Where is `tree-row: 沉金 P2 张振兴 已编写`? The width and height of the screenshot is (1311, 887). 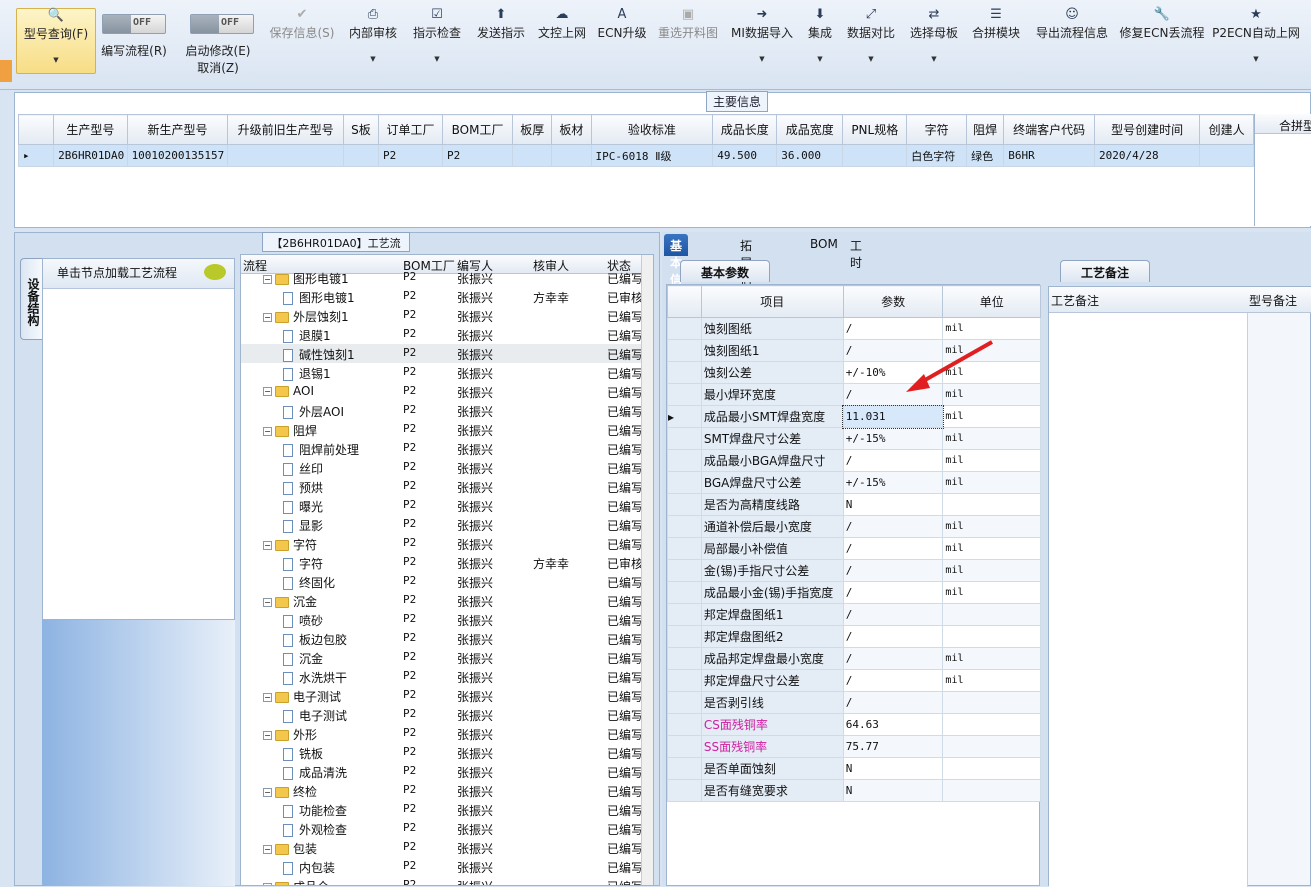
tree-row: 沉金 P2 张振兴 已编写 is located at coordinates (447, 657).